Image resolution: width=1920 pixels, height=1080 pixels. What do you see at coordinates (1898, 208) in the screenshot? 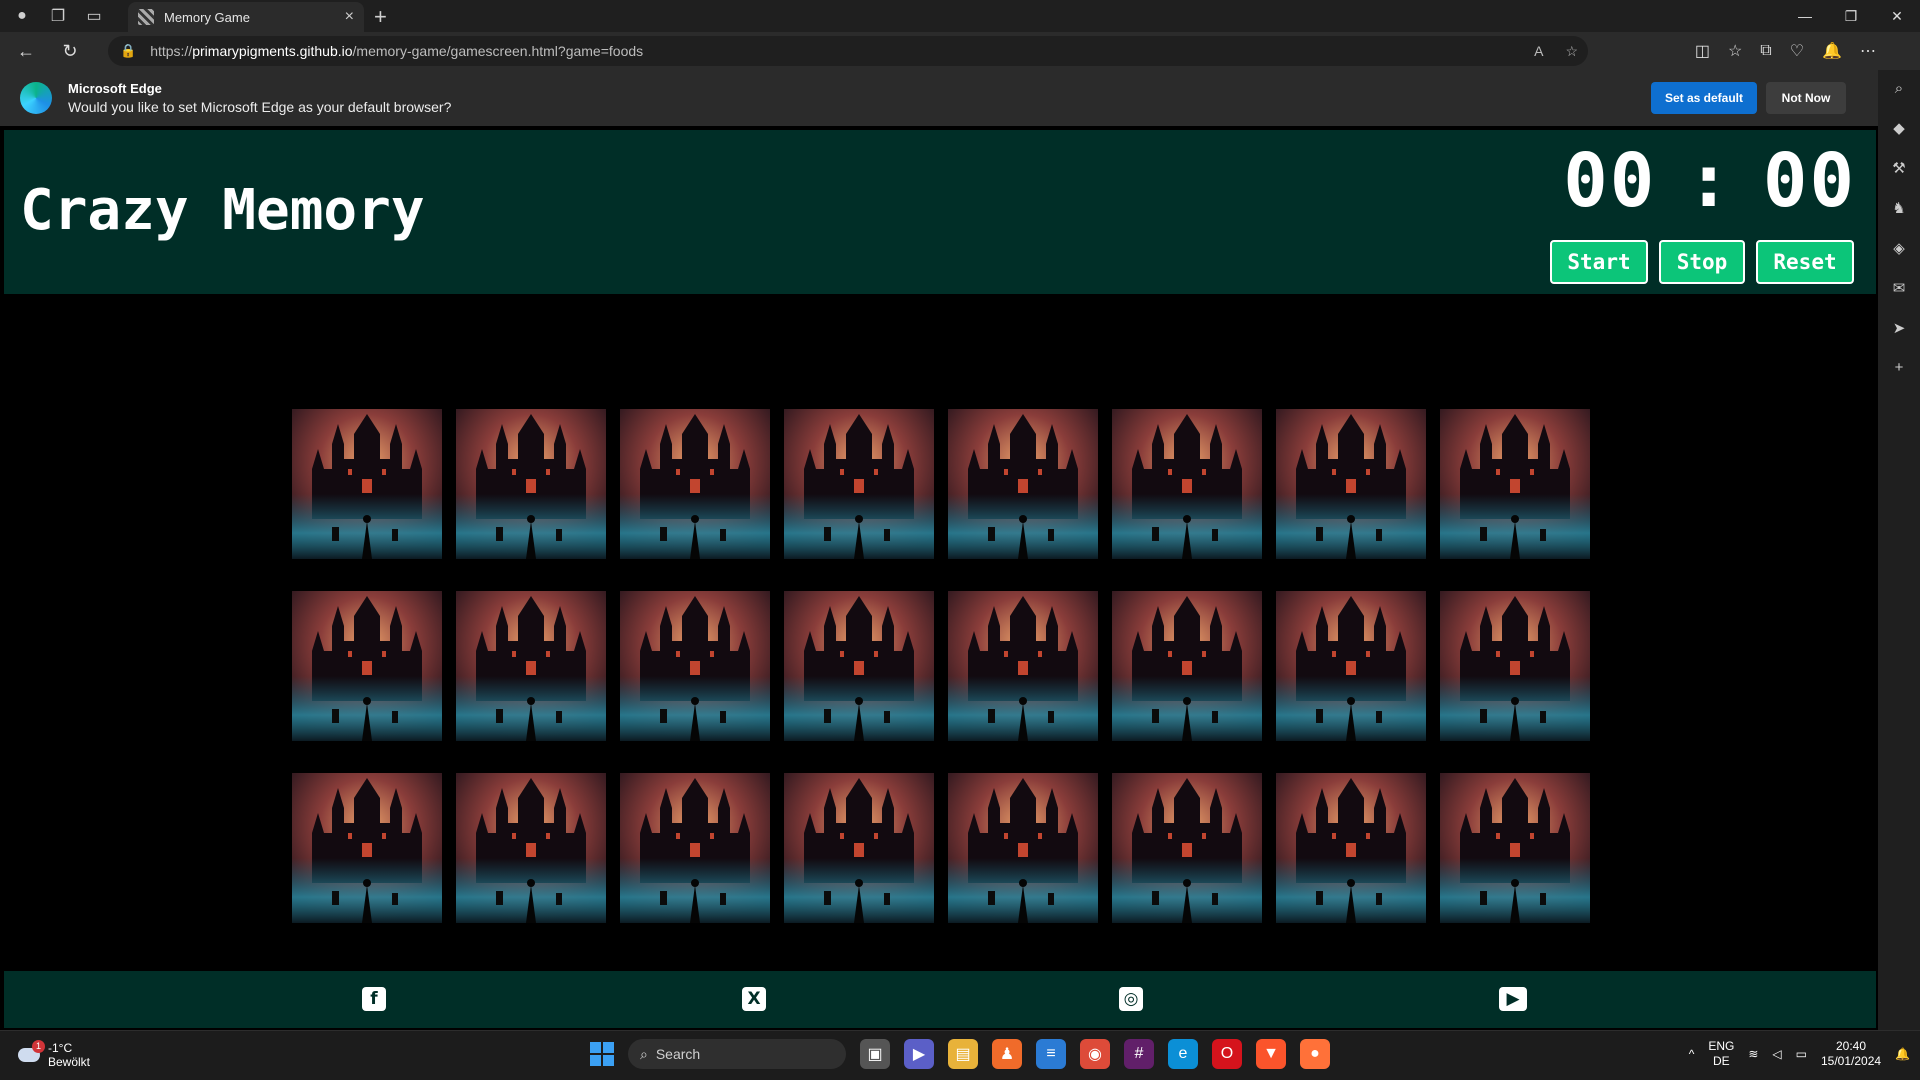
I see `games-icon: ♞` at bounding box center [1898, 208].